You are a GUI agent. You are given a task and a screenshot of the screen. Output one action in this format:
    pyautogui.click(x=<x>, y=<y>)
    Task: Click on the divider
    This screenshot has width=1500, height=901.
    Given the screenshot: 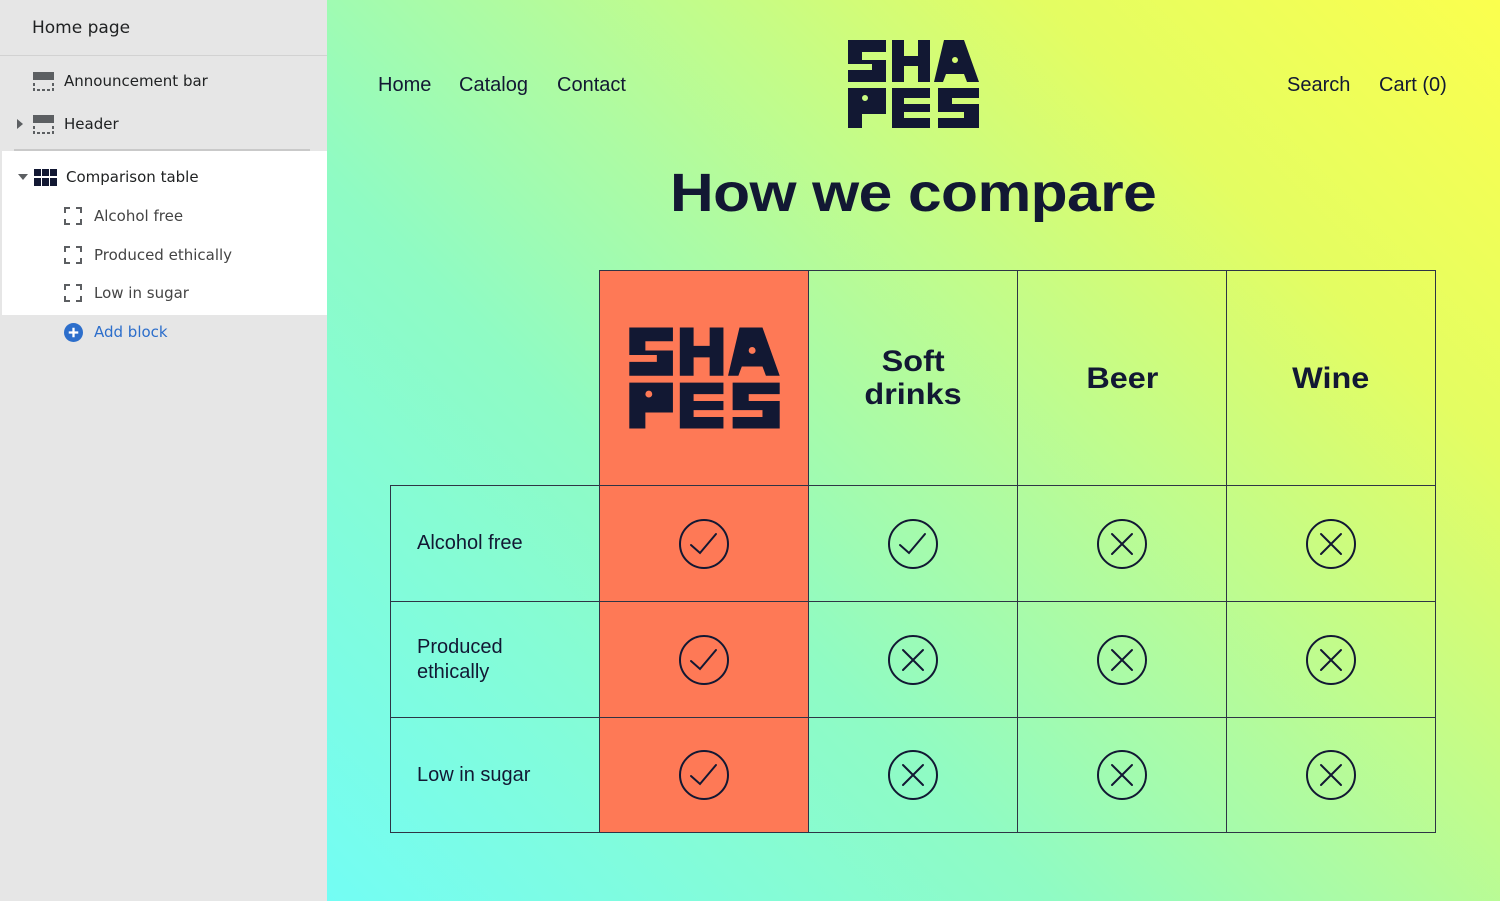 What is the action you would take?
    pyautogui.click(x=162, y=150)
    